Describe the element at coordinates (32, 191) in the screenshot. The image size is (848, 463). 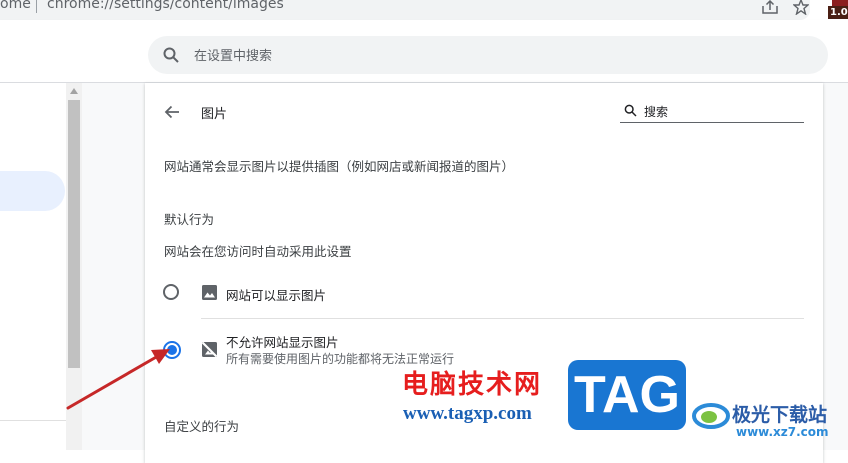
I see `sidebar-item-active` at that location.